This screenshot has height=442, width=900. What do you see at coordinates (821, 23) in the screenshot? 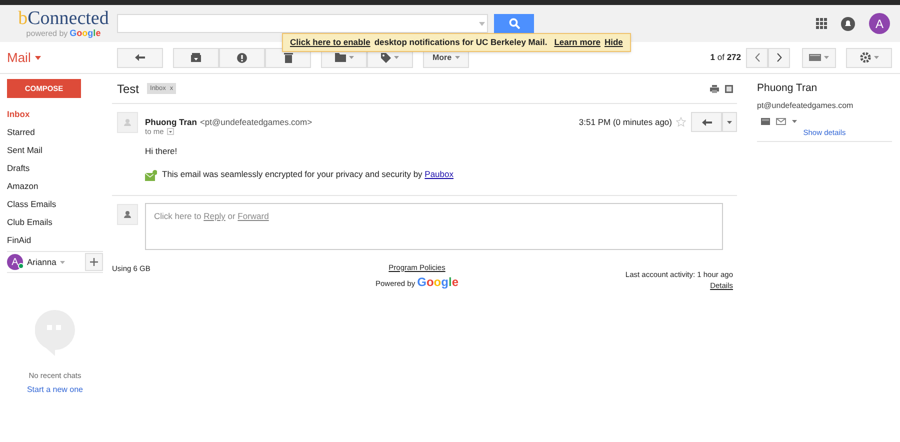
I see `apps-grid-icon` at bounding box center [821, 23].